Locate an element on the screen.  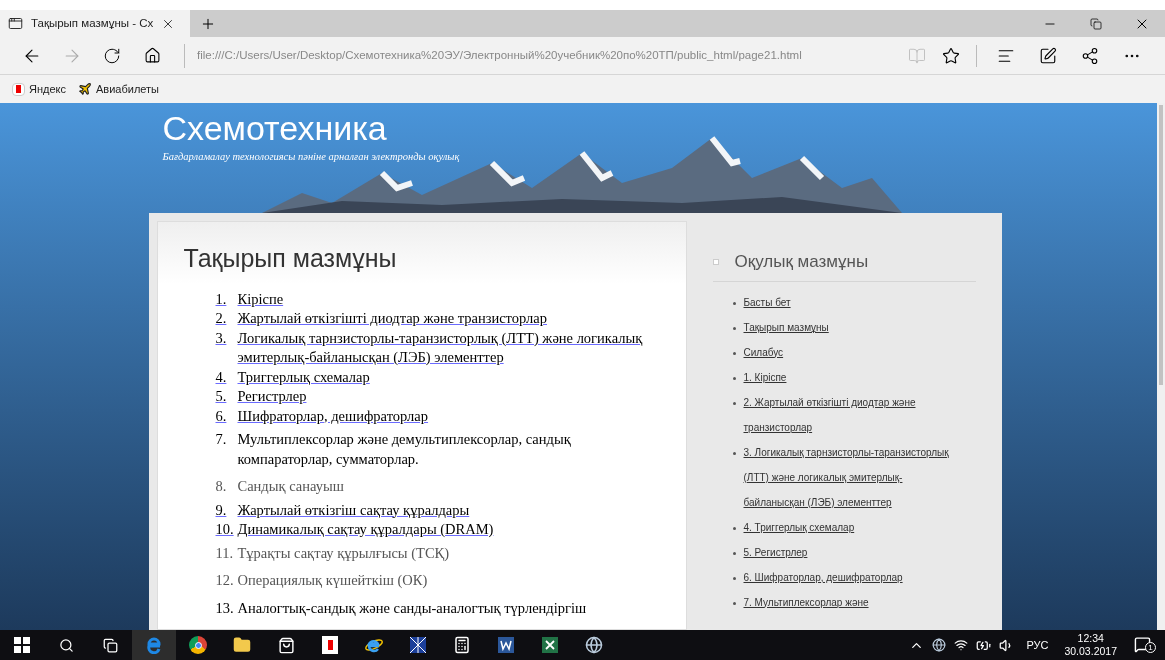
language-indicator: РУС is located at coordinates (1037, 645).